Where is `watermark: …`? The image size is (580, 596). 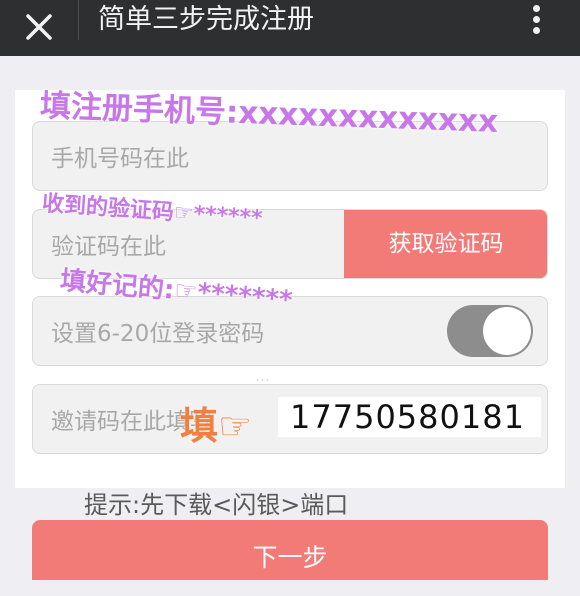
watermark: … is located at coordinates (262, 376).